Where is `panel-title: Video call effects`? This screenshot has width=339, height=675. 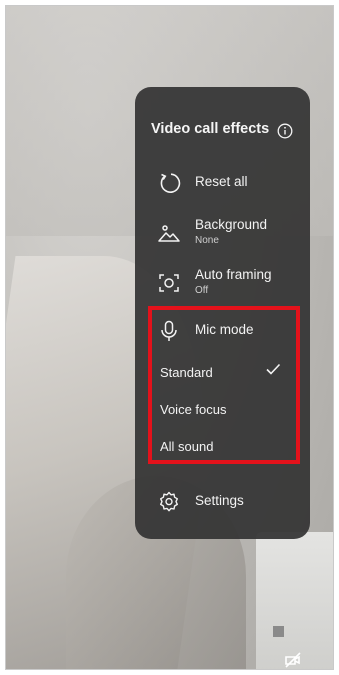
panel-title: Video call effects is located at coordinates (210, 129).